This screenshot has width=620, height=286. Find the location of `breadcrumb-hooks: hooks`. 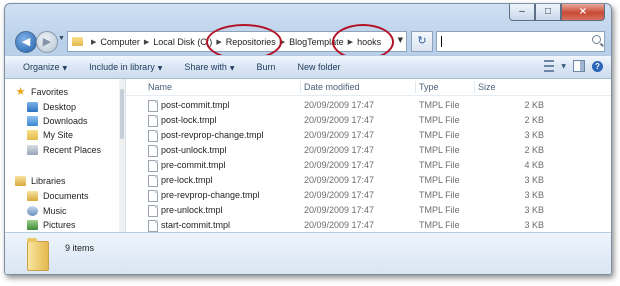

breadcrumb-hooks: hooks is located at coordinates (369, 42).